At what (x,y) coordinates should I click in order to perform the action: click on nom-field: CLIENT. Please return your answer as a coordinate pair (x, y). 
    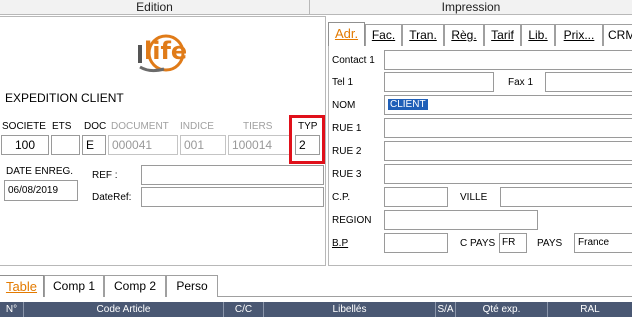
    Looking at the image, I should click on (508, 105).